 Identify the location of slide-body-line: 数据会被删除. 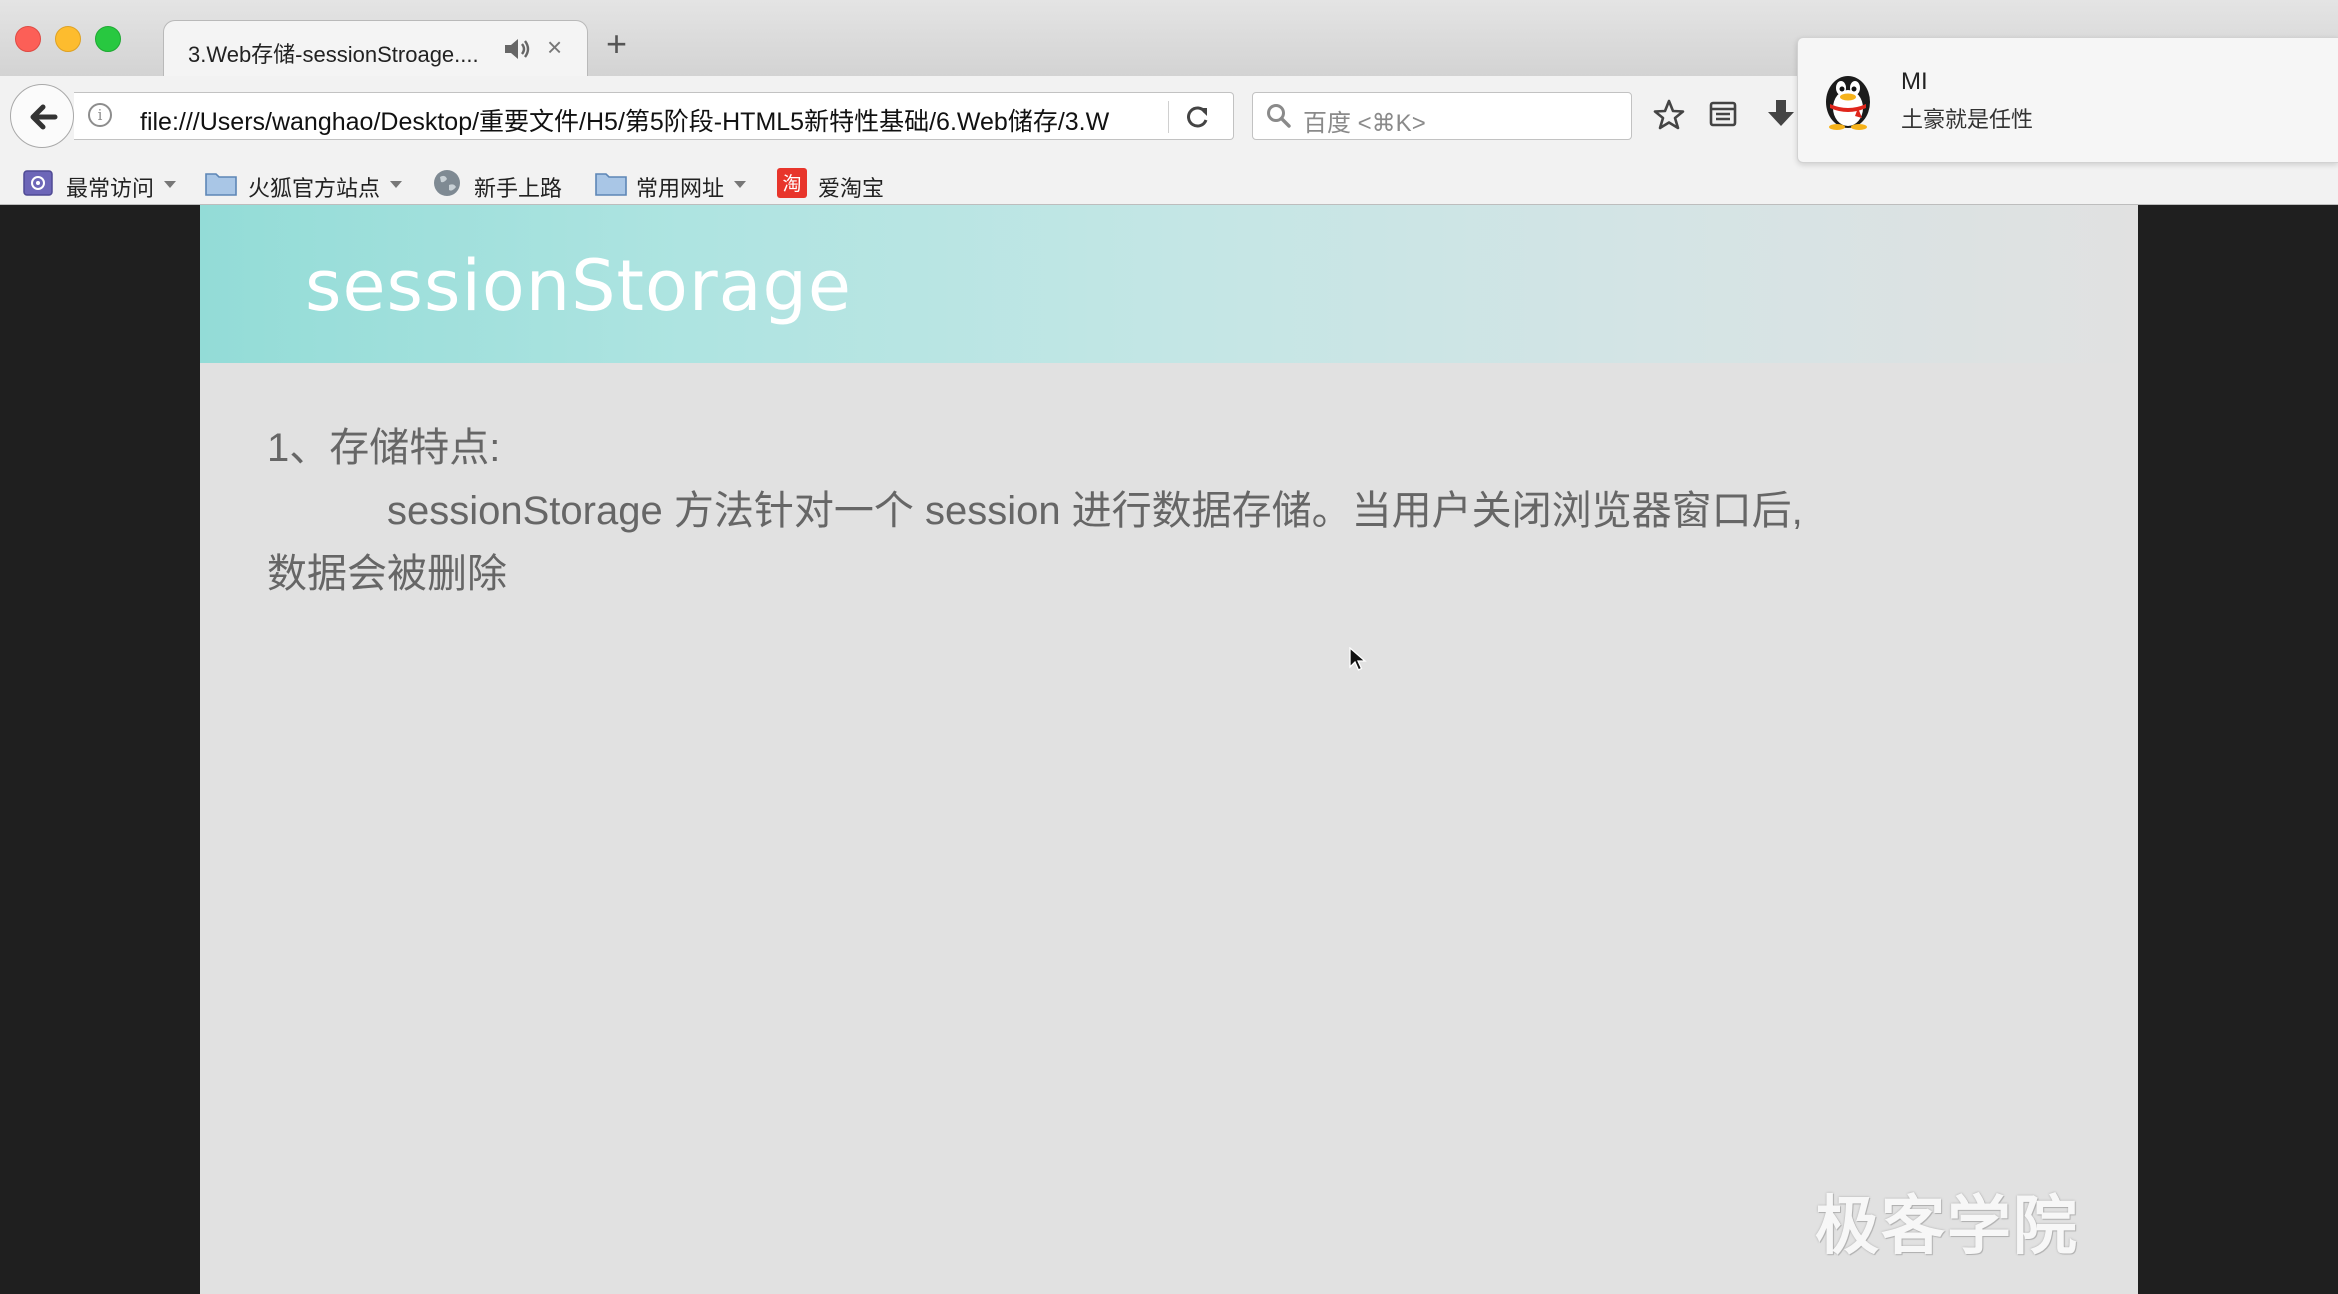
(387, 574).